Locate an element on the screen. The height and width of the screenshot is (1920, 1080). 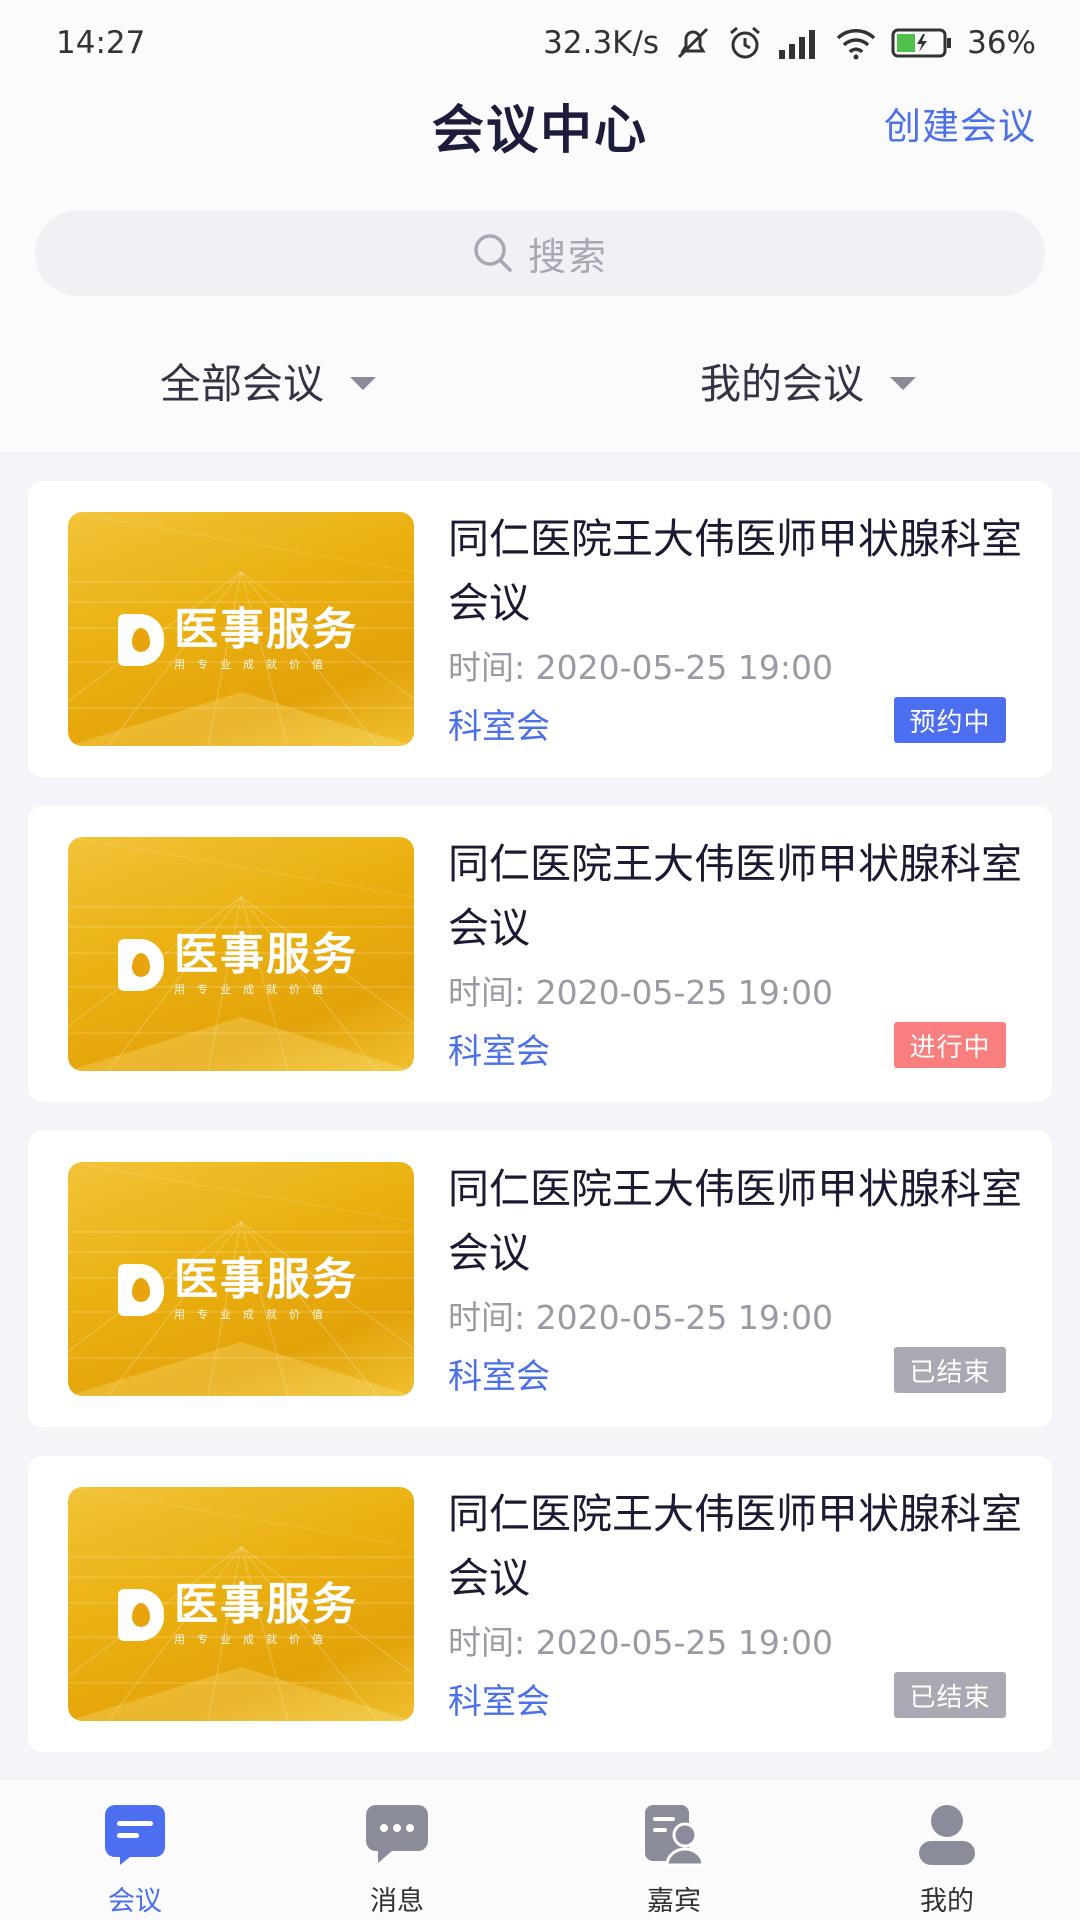
profile-icon is located at coordinates (947, 1835).